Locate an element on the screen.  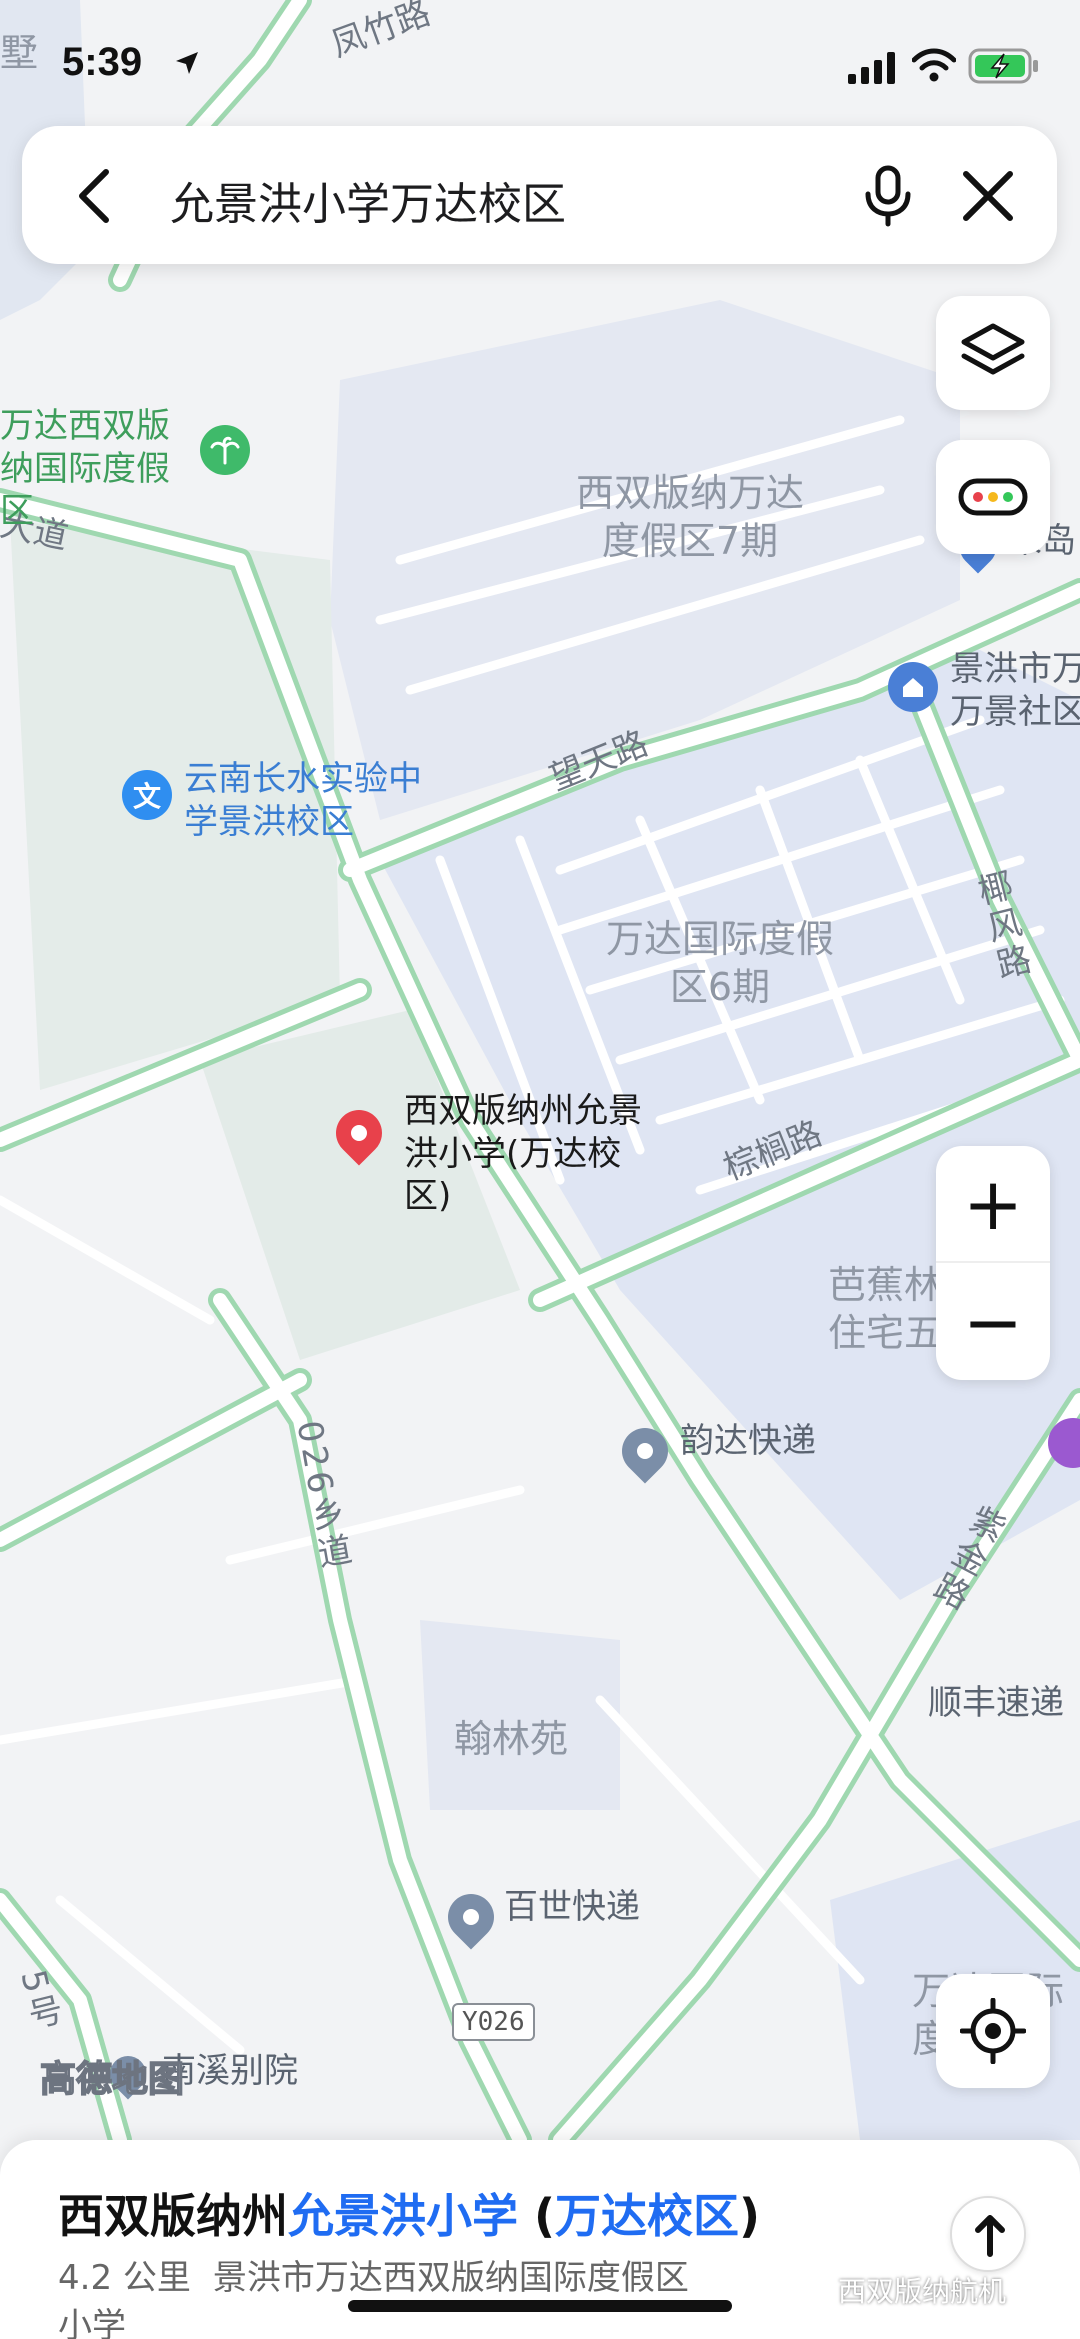
wifi-icon is located at coordinates (934, 65).